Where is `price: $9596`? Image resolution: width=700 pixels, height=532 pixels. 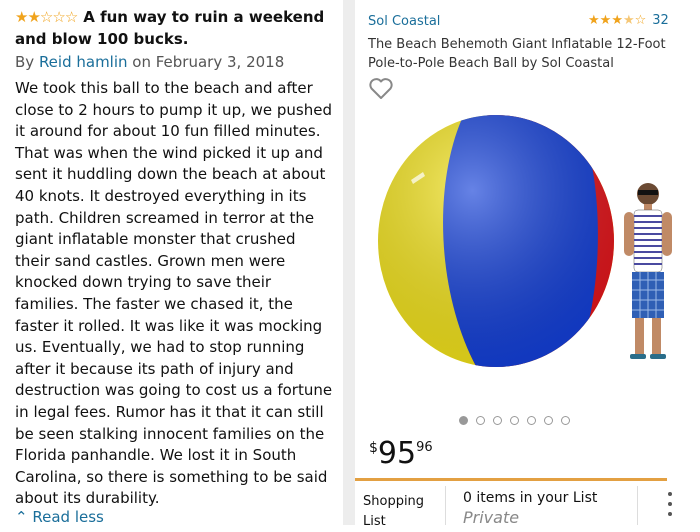
price: $9596 is located at coordinates (401, 453).